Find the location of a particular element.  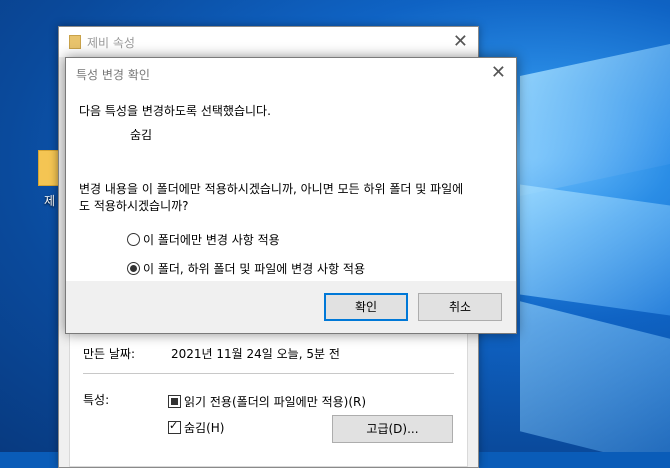

hidden-checkbox: 숨김(H) is located at coordinates (196, 427).